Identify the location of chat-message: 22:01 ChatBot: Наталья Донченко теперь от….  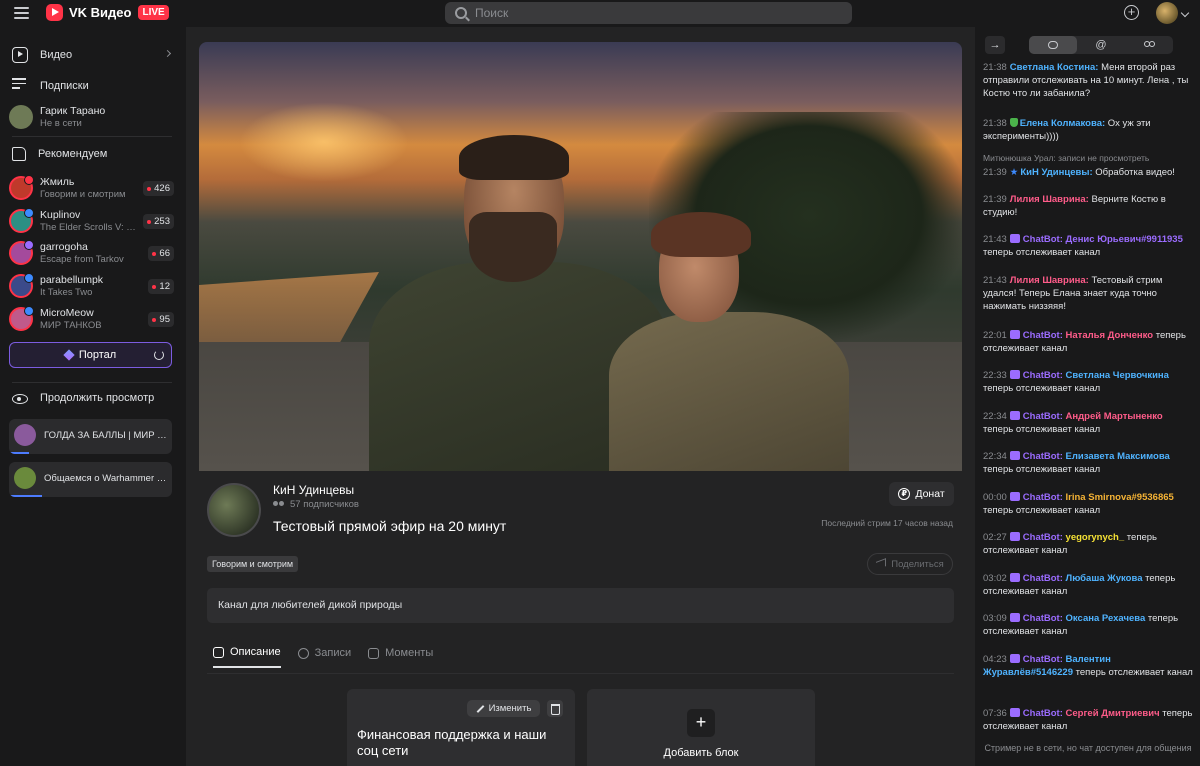
(1088, 342).